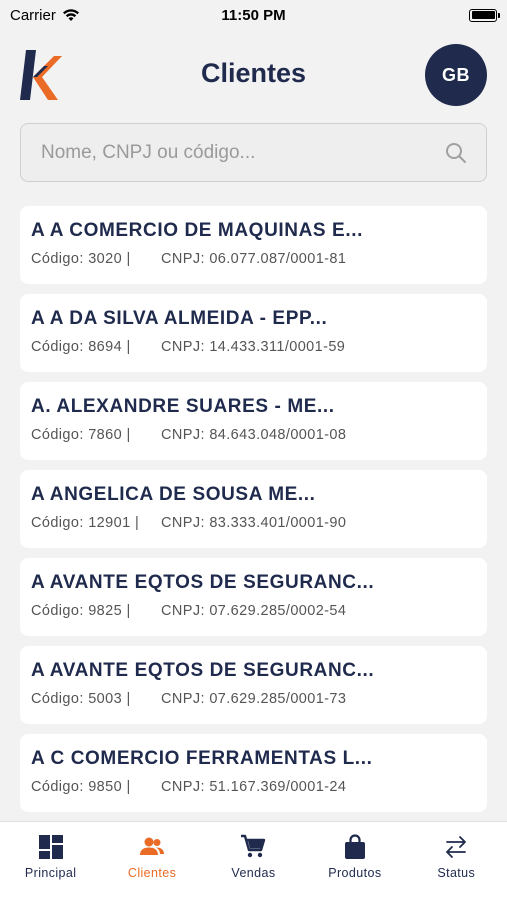 The width and height of the screenshot is (507, 900). I want to click on client-cnpj: CNPJ: 07.629.285/0002-54, so click(254, 611).